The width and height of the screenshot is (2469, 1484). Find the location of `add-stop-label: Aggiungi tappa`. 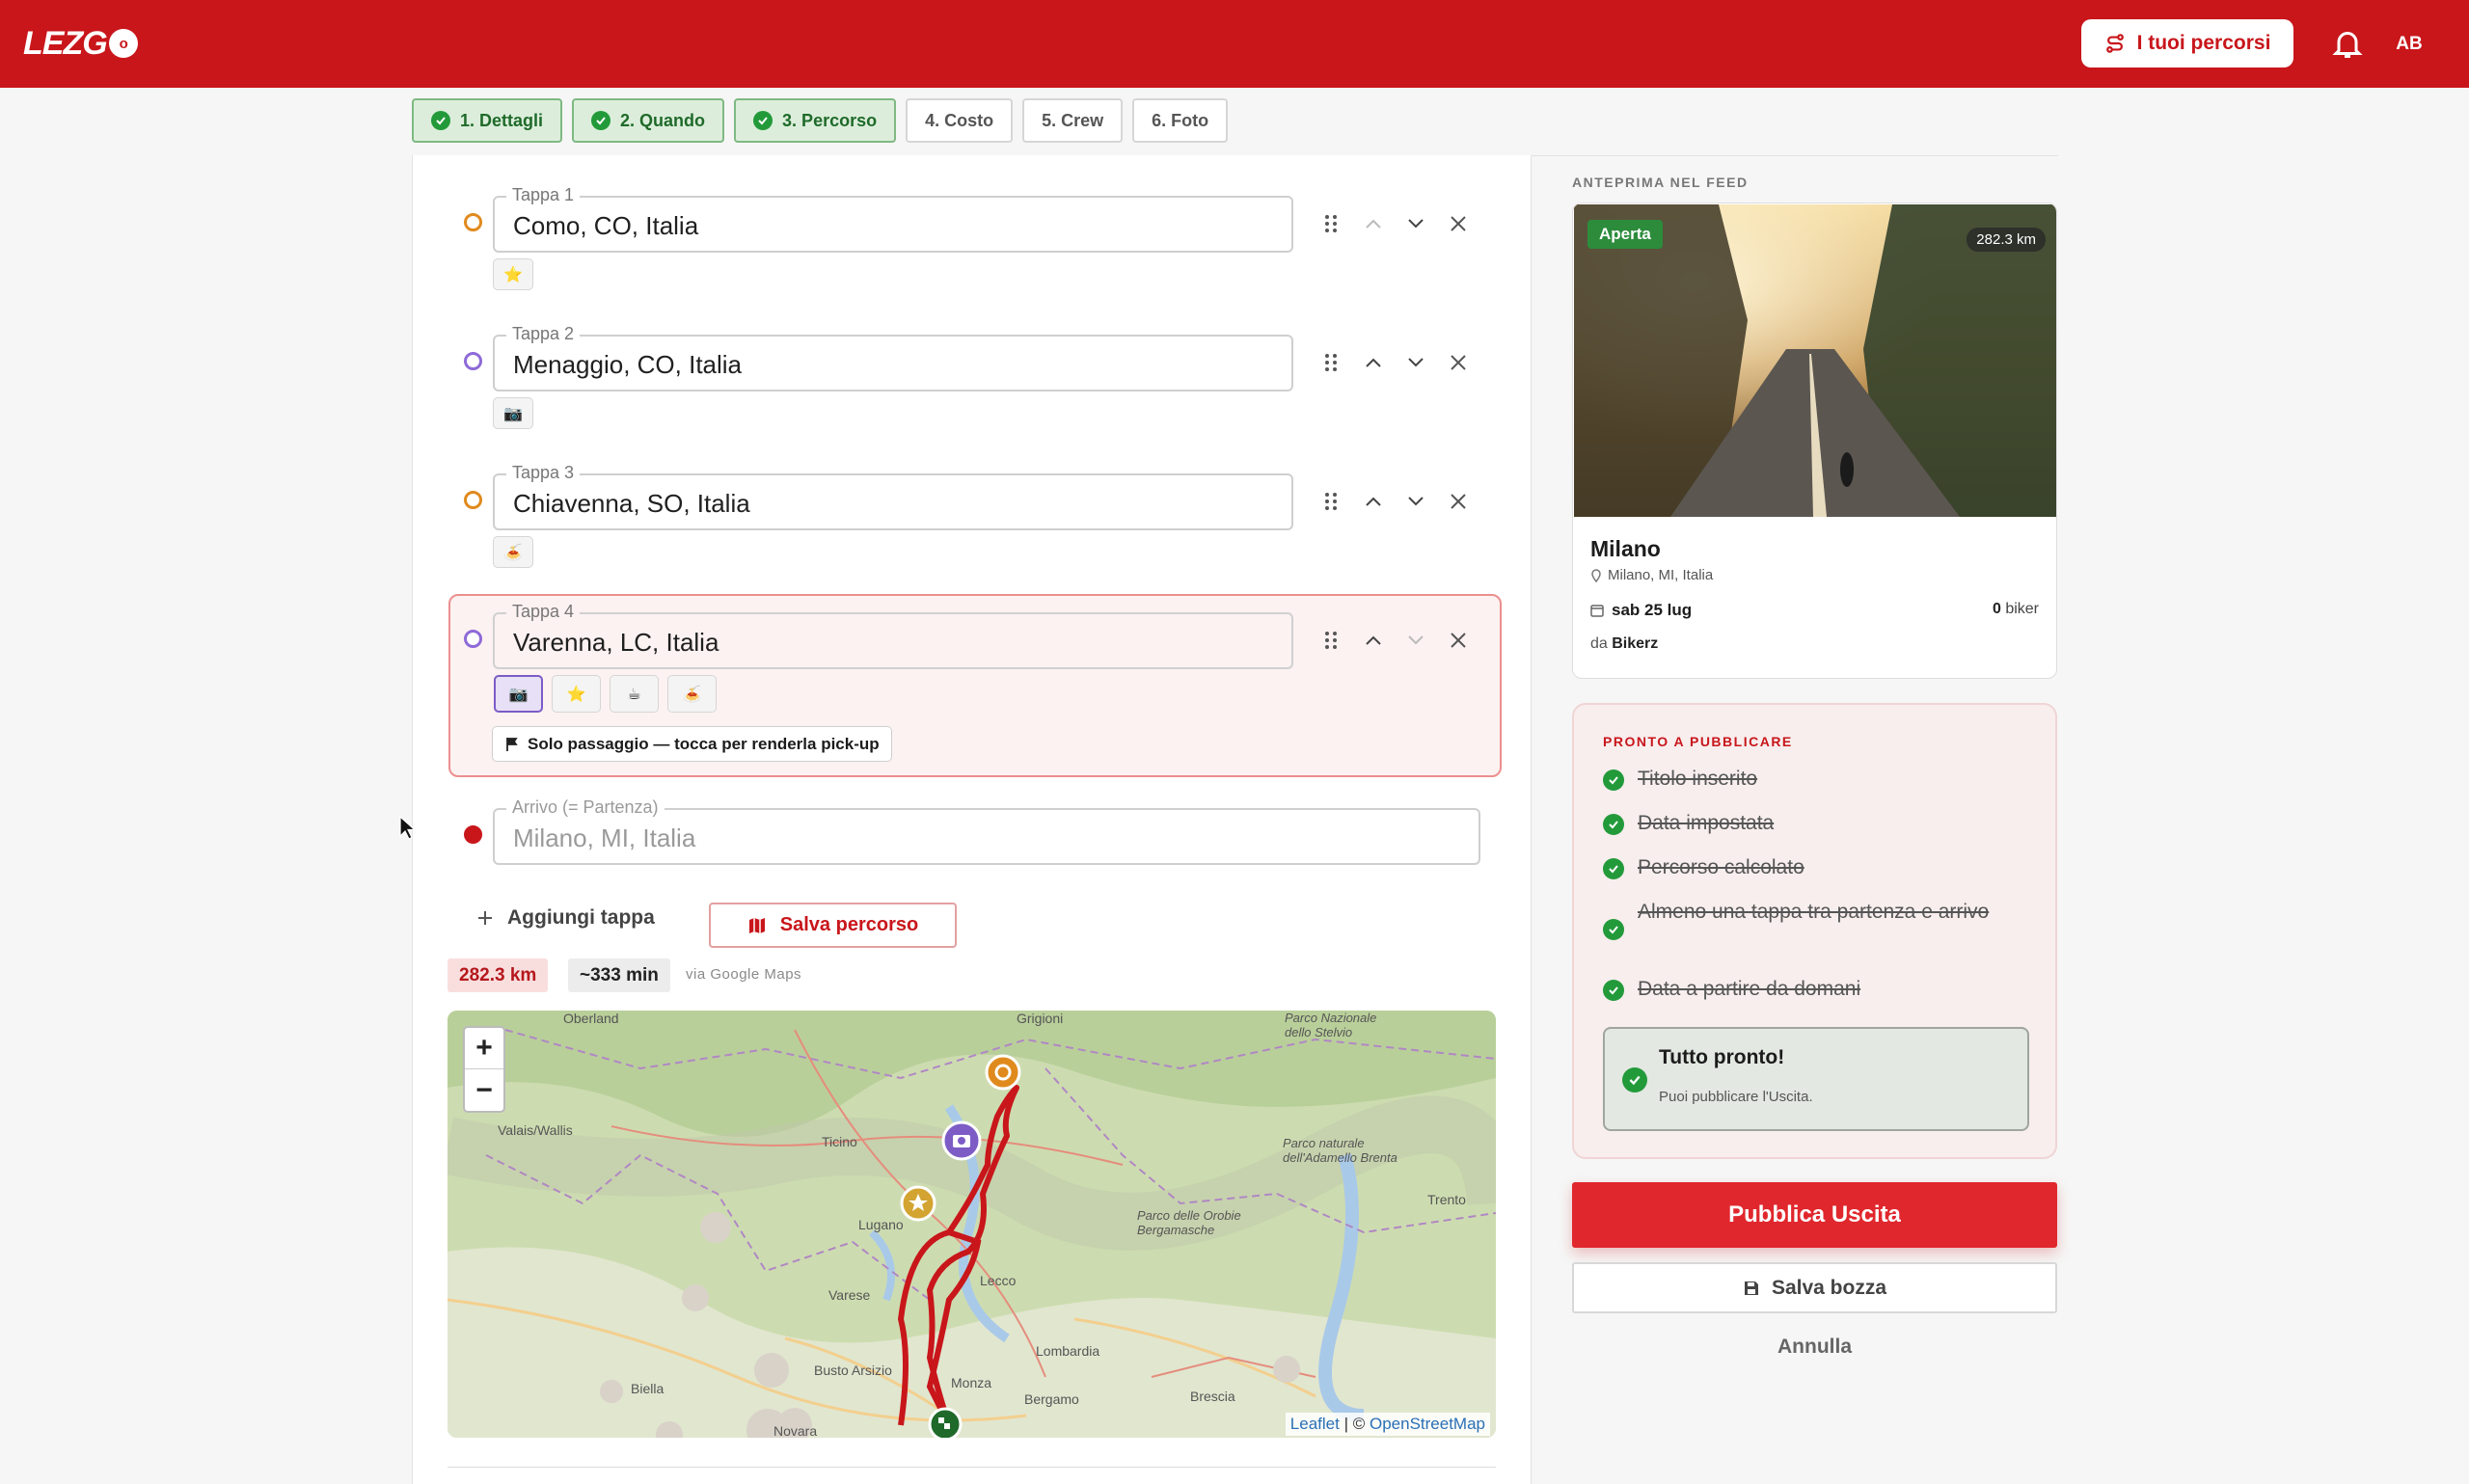

add-stop-label: Aggiungi tappa is located at coordinates (581, 917).